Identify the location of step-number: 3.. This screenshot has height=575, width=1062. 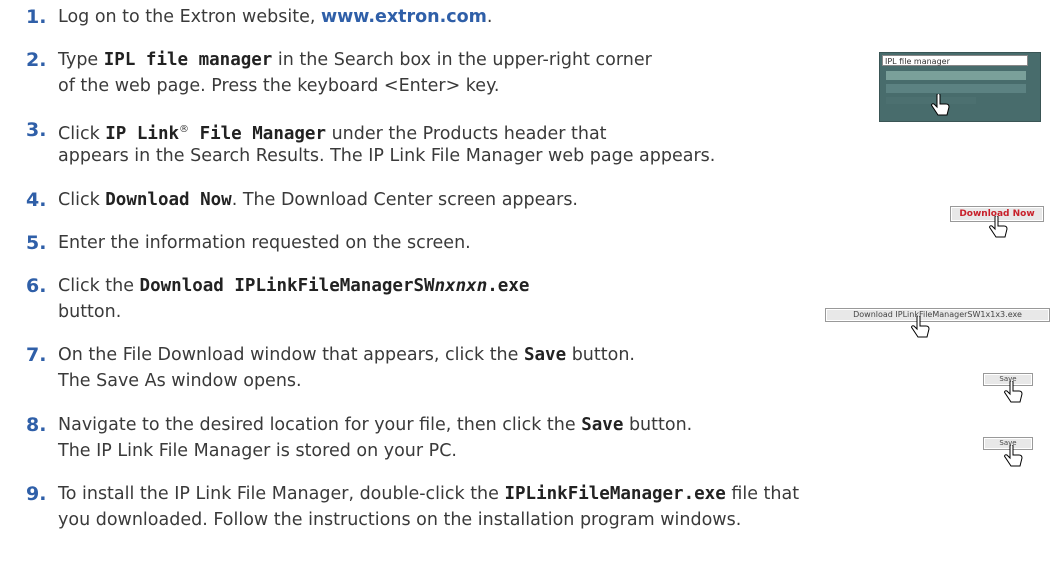
(36, 130).